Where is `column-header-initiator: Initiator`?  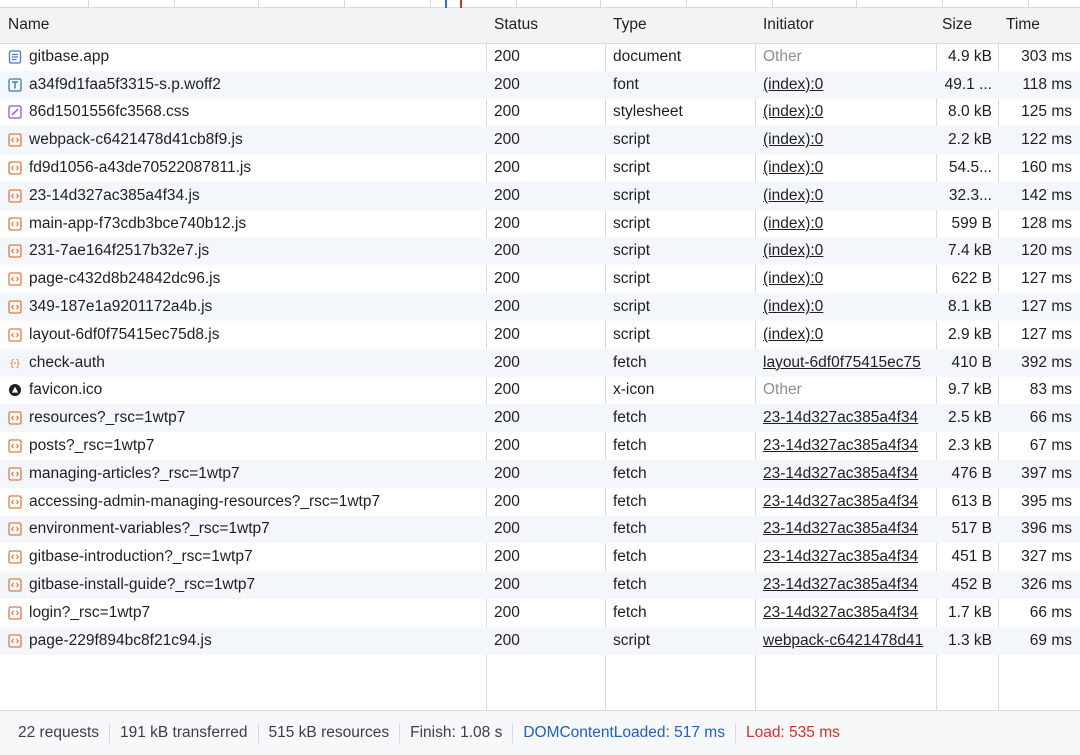 column-header-initiator: Initiator is located at coordinates (845, 26).